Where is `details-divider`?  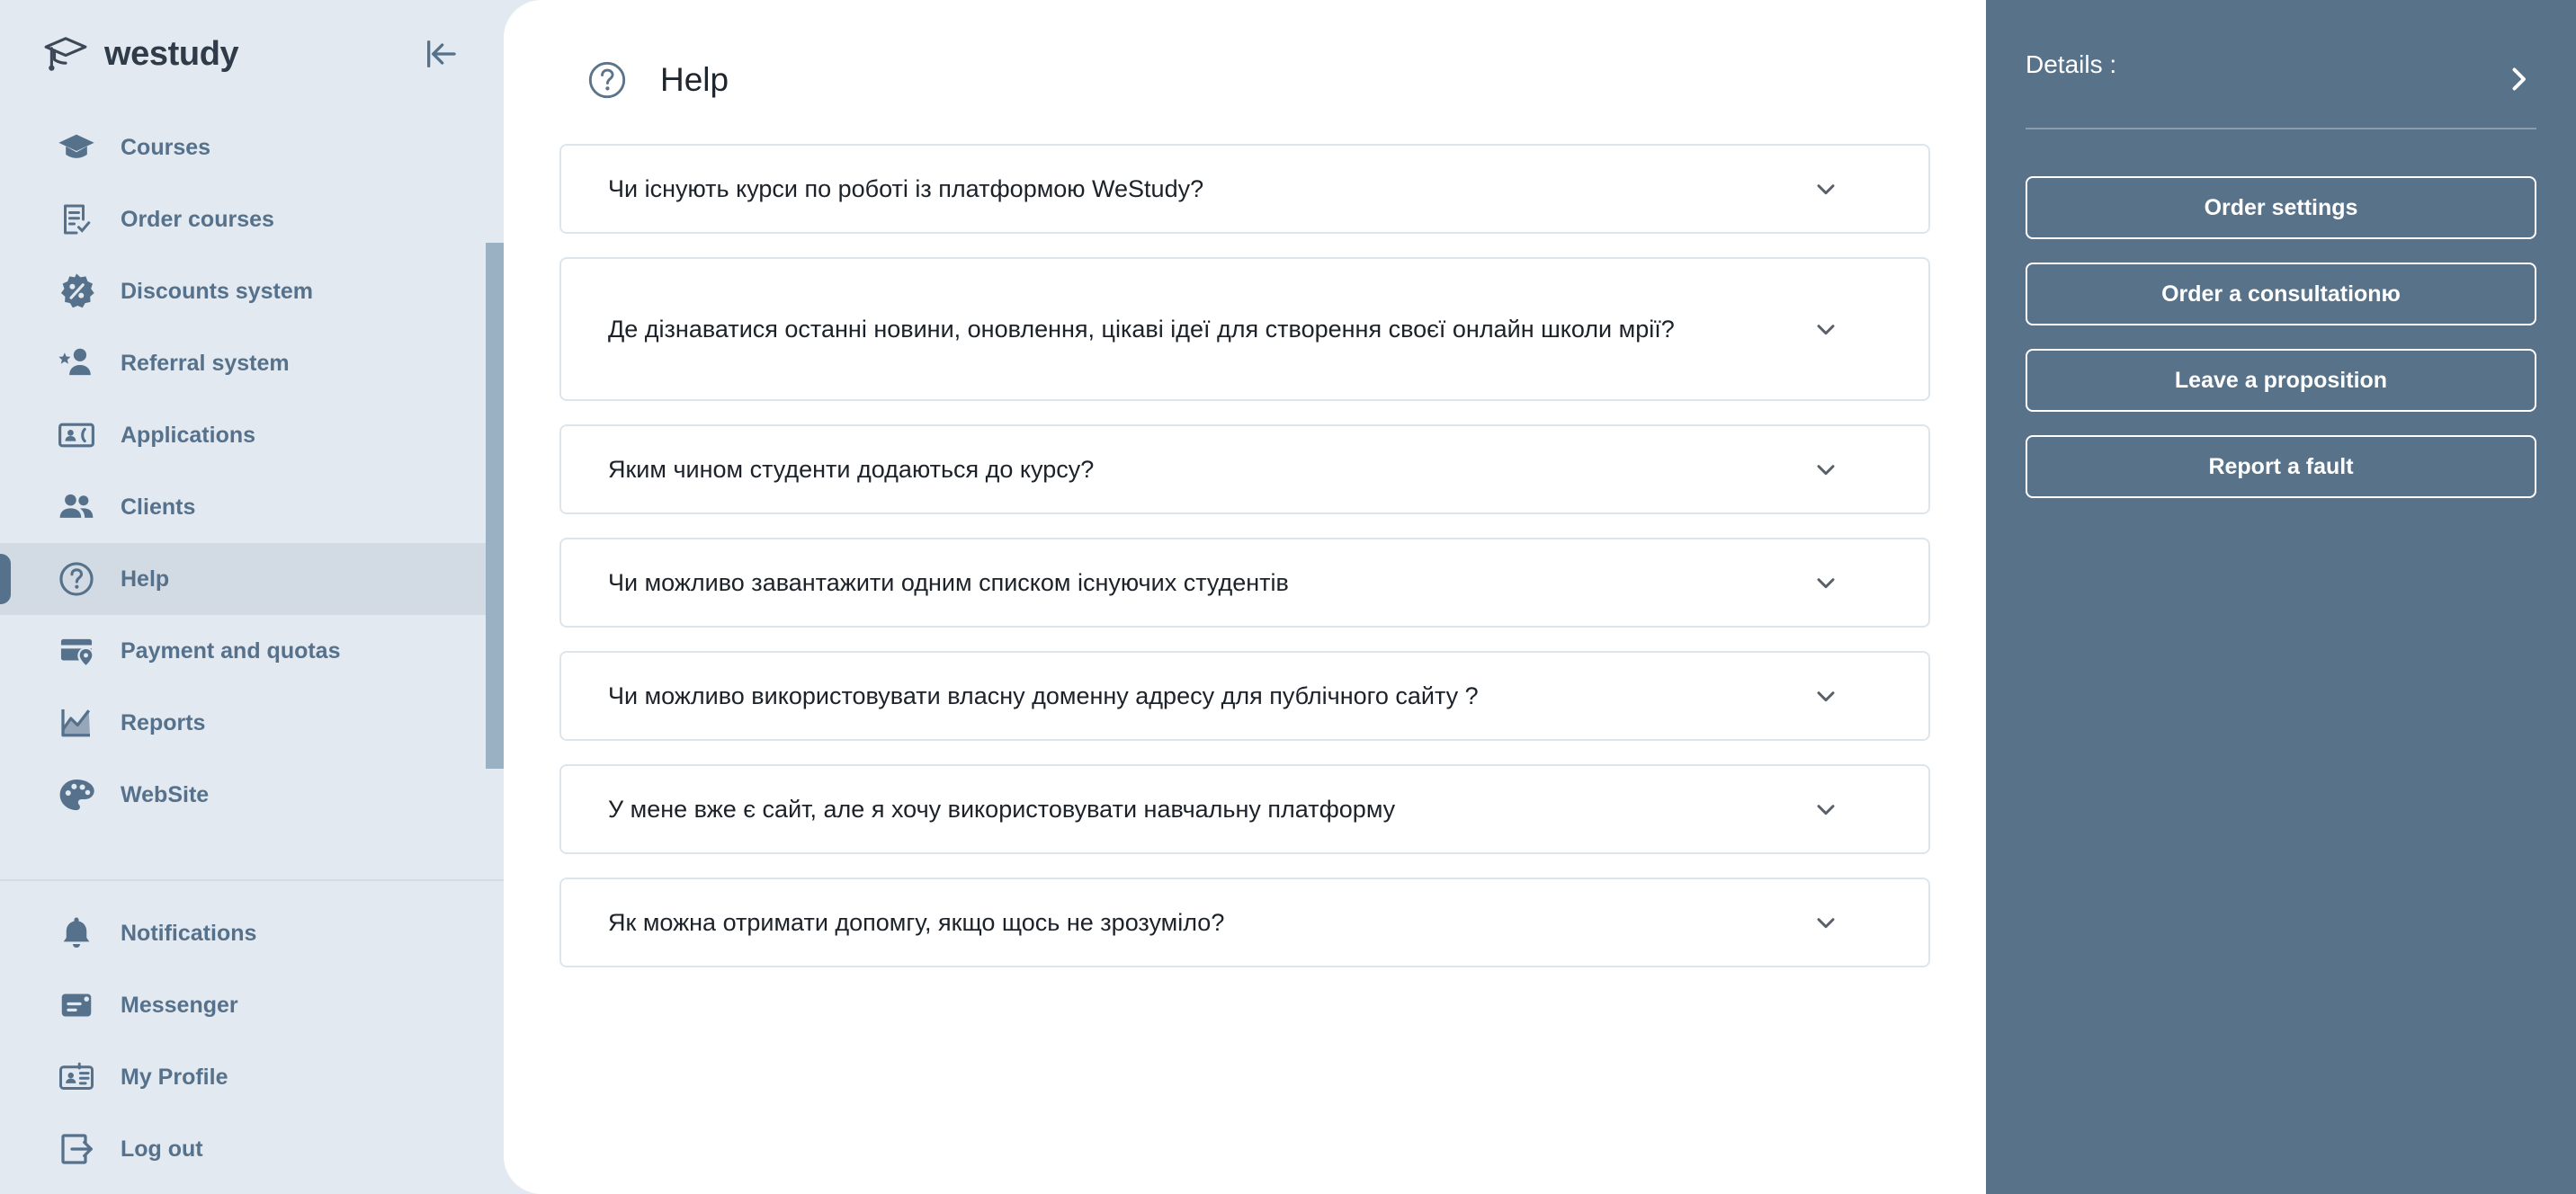 details-divider is located at coordinates (2281, 129).